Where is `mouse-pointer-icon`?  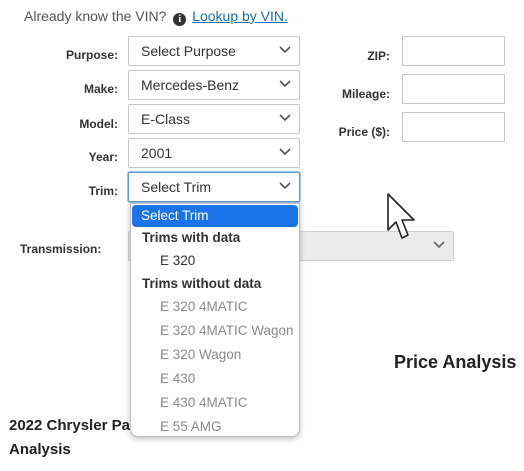
mouse-pointer-icon is located at coordinates (401, 216).